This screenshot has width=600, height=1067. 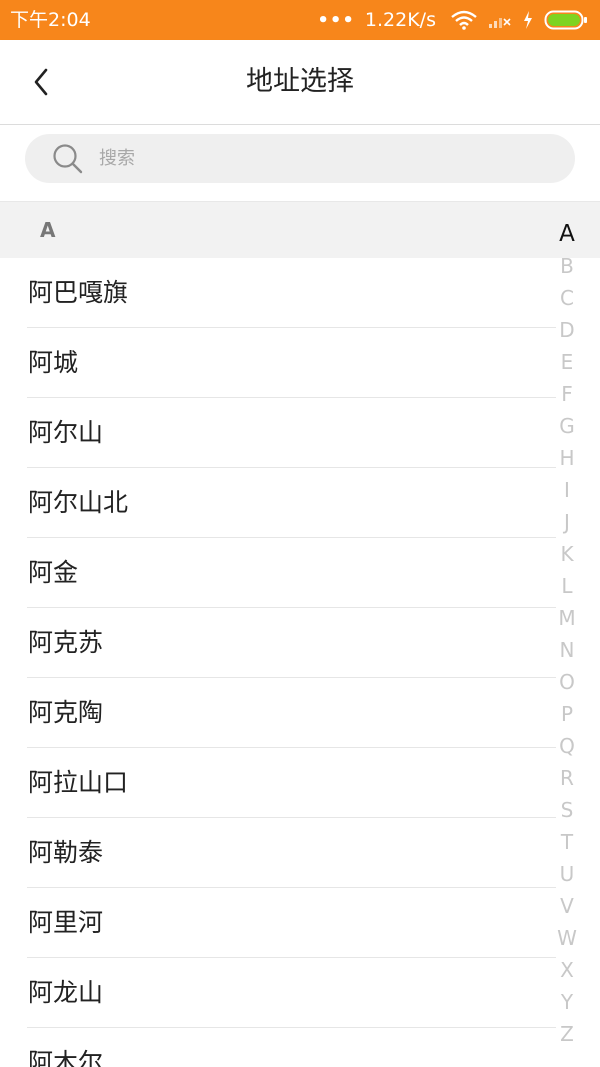 What do you see at coordinates (53, 362) in the screenshot?
I see `city-name: 阿城` at bounding box center [53, 362].